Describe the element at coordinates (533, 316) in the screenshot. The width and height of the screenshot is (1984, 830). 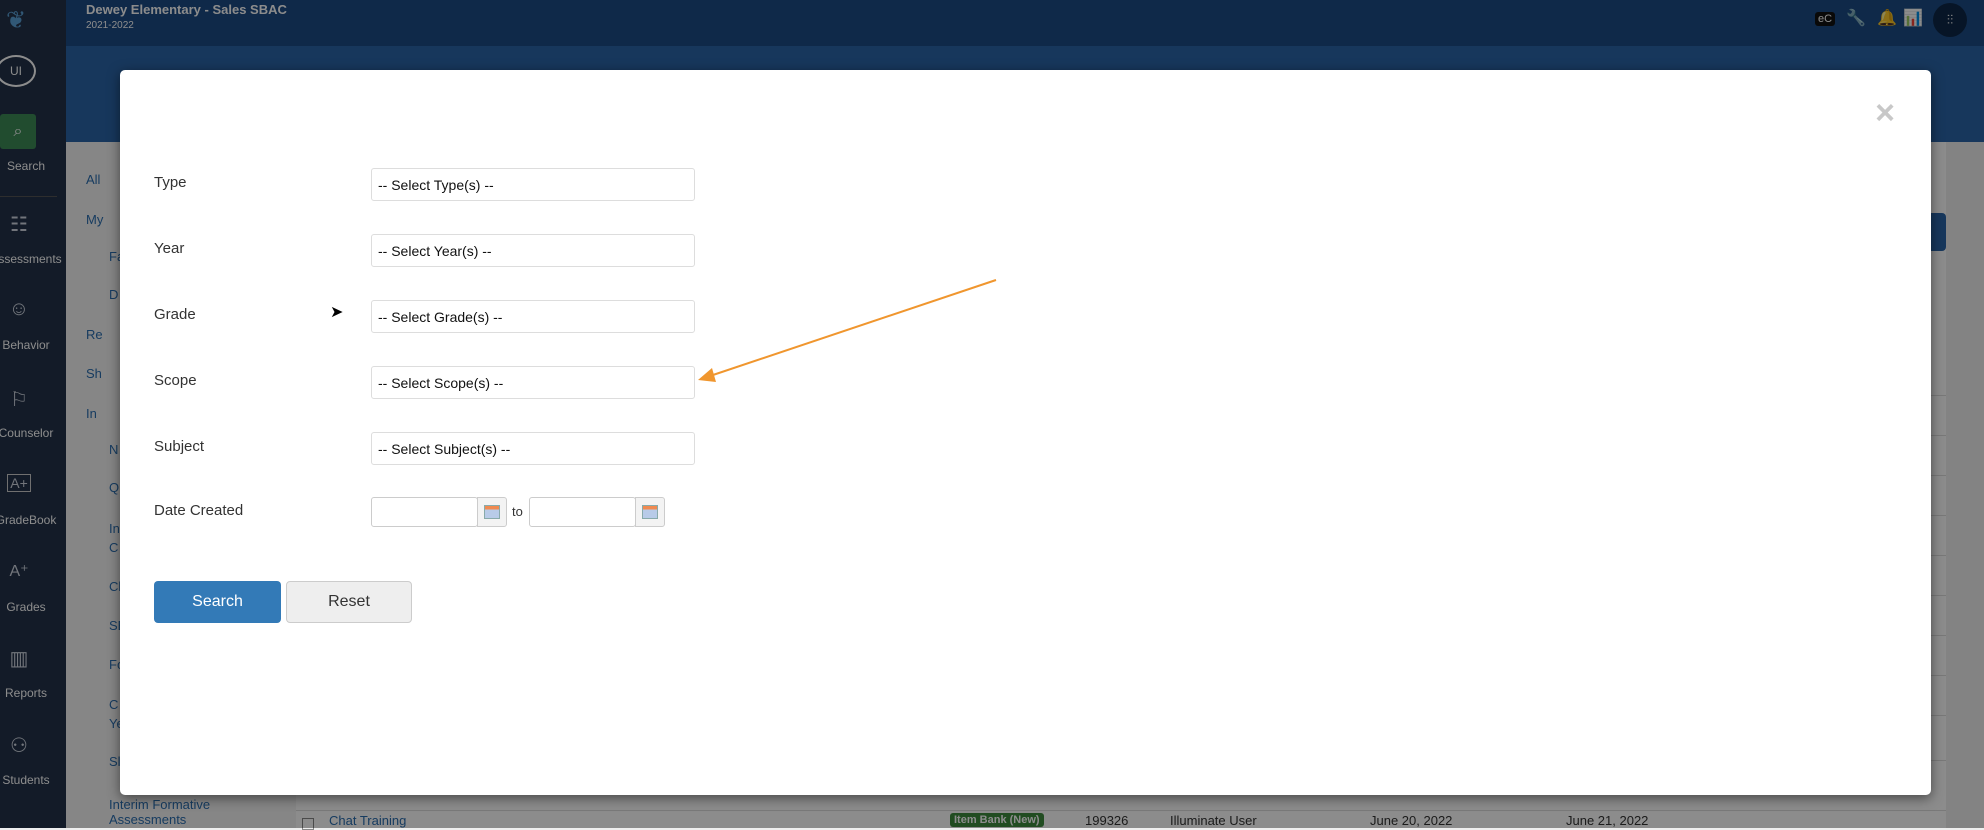
I see `grade-select: -- Select Grade(s) --` at that location.